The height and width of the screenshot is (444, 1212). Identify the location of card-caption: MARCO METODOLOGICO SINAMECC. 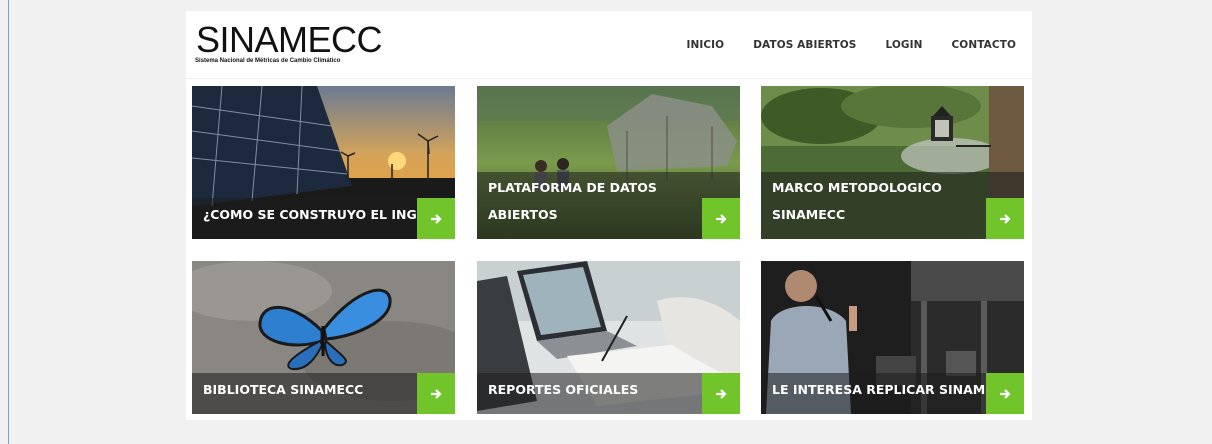
(892, 205).